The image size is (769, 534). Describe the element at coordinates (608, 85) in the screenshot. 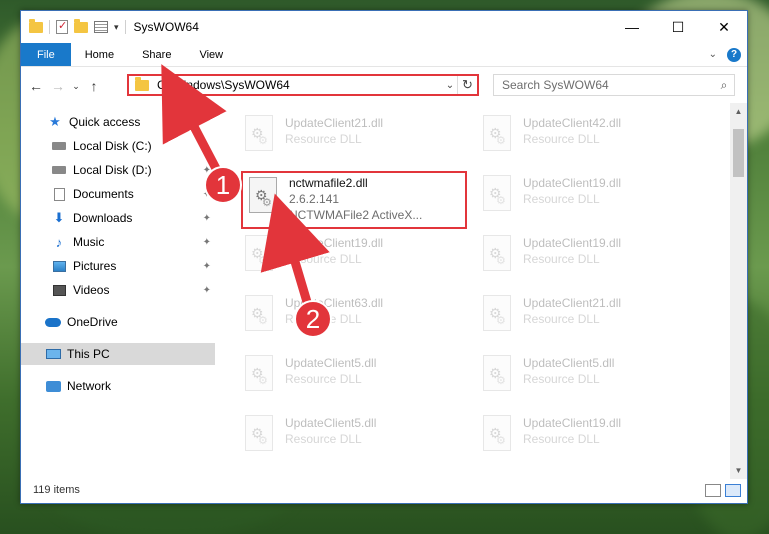

I see `search-input` at that location.